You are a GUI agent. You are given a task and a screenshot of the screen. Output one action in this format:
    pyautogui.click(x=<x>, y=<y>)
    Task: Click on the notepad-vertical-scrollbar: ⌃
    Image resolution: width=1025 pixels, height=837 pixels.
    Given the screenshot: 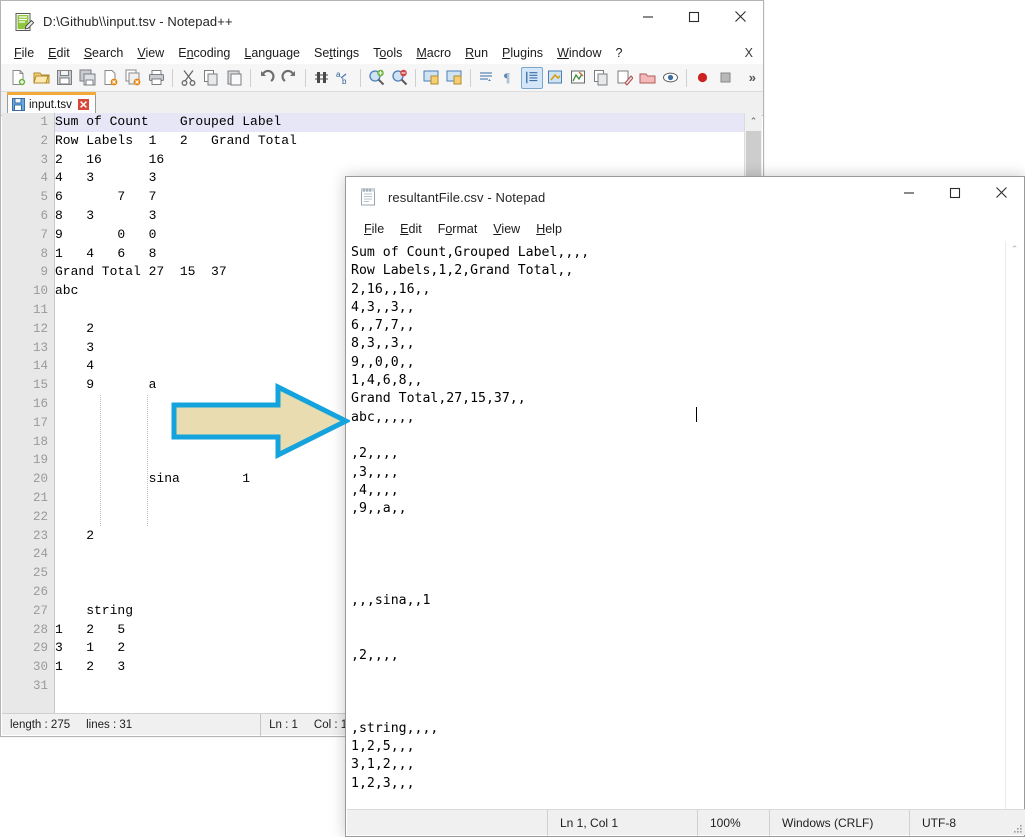 What is the action you would take?
    pyautogui.click(x=1014, y=526)
    